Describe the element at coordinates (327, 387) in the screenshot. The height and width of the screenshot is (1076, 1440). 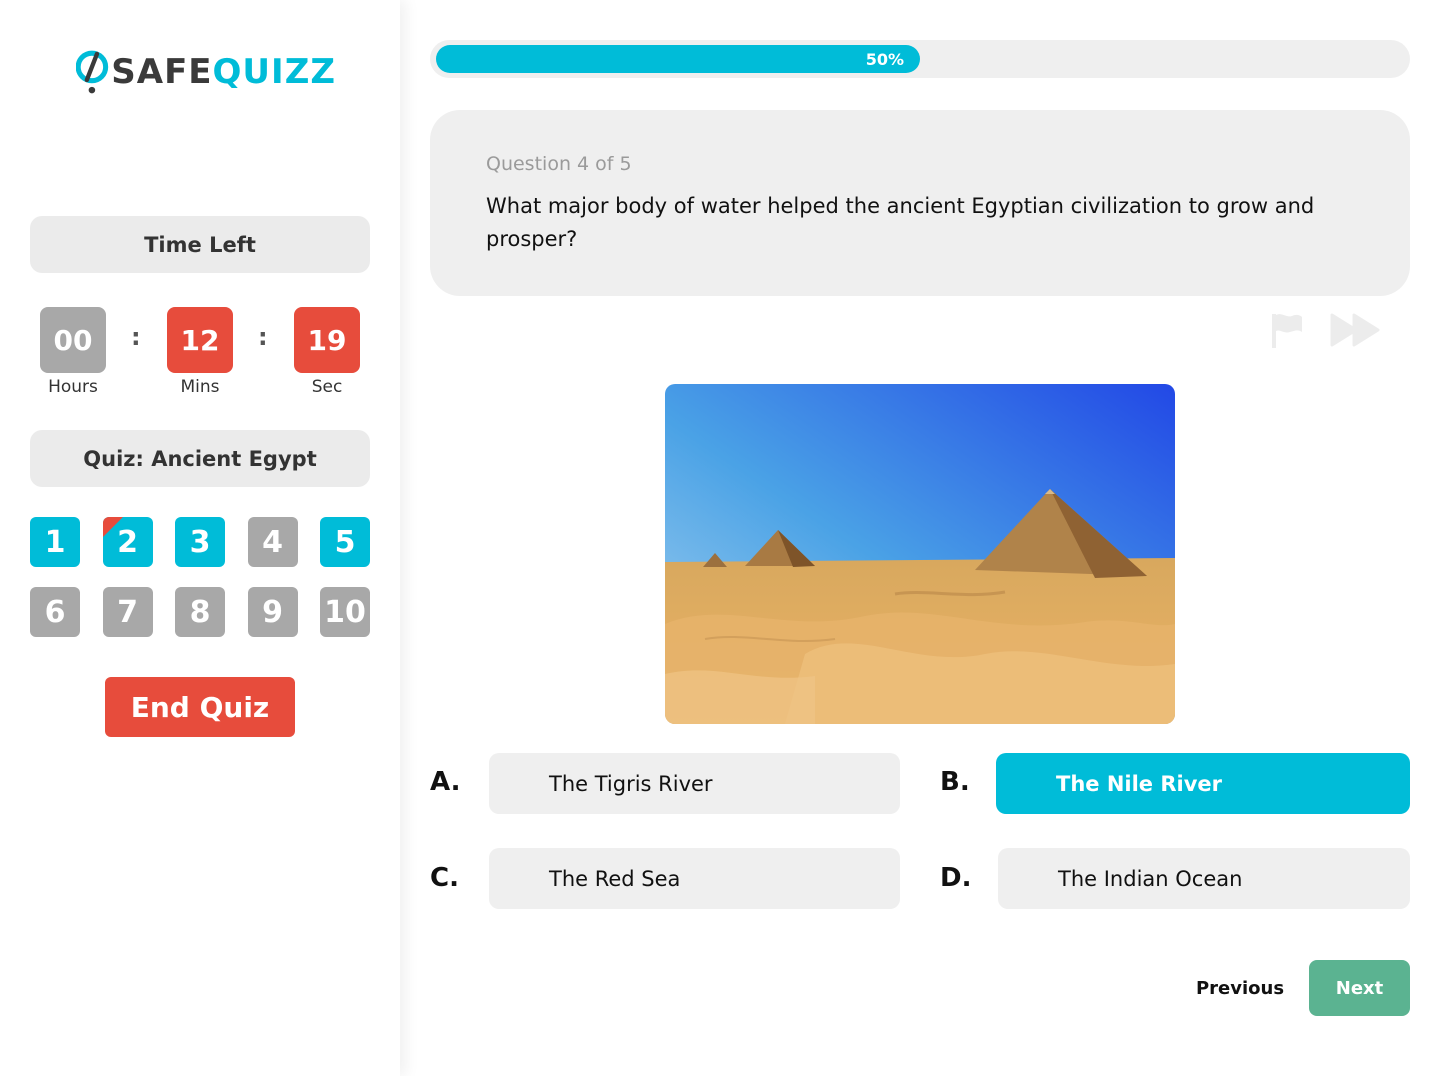
I see `timer-secs-label: Sec` at that location.